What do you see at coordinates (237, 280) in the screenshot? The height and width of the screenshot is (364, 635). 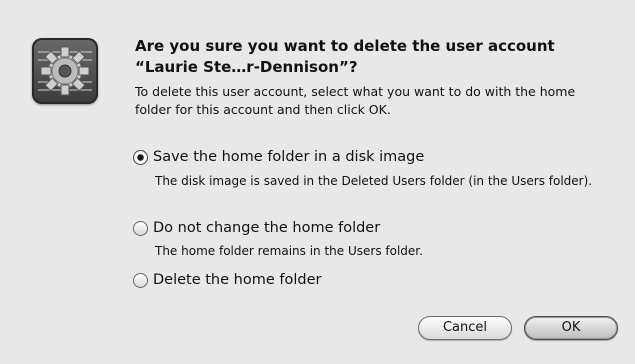 I see `option-delete-home-label: Delete the home folder` at bounding box center [237, 280].